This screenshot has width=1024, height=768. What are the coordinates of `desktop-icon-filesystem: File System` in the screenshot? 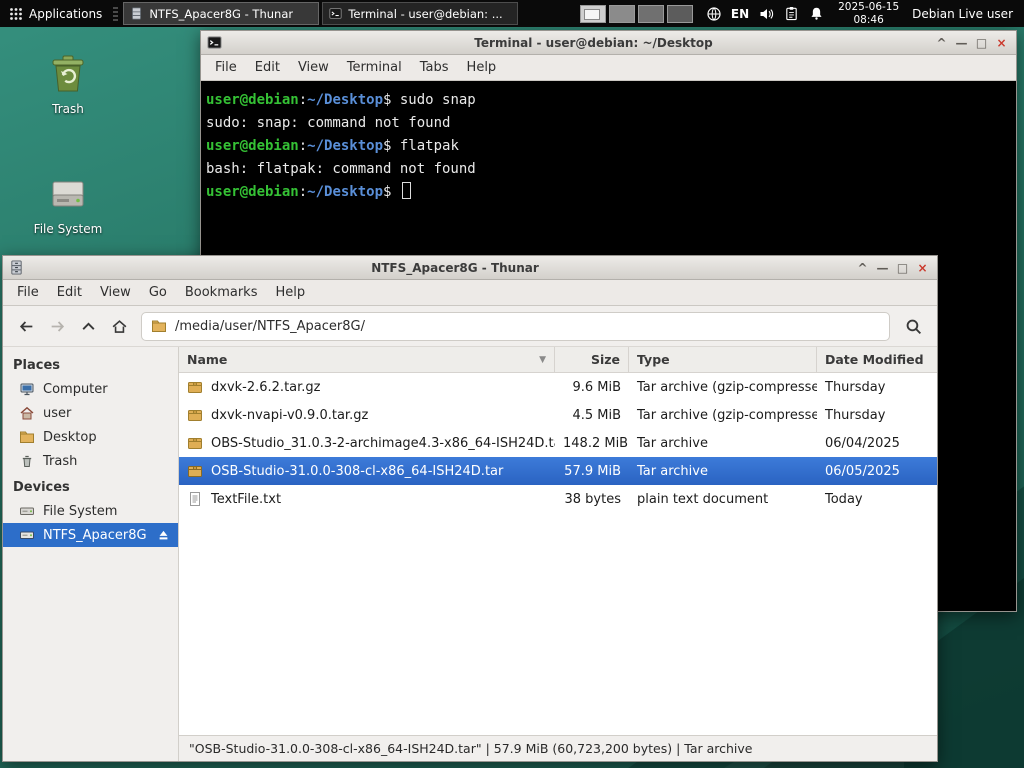 It's located at (68, 203).